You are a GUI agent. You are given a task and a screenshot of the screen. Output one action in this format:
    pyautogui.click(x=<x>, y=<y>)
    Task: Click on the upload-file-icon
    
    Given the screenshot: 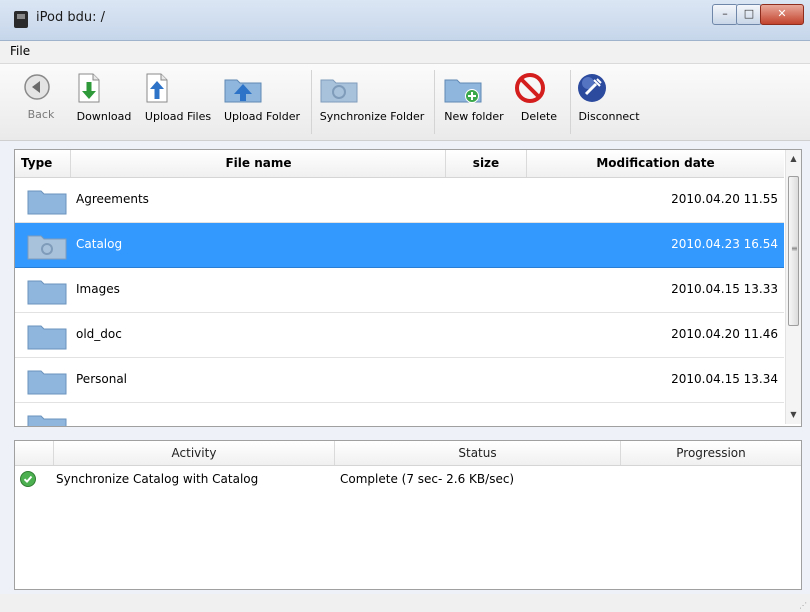 What is the action you would take?
    pyautogui.click(x=178, y=88)
    